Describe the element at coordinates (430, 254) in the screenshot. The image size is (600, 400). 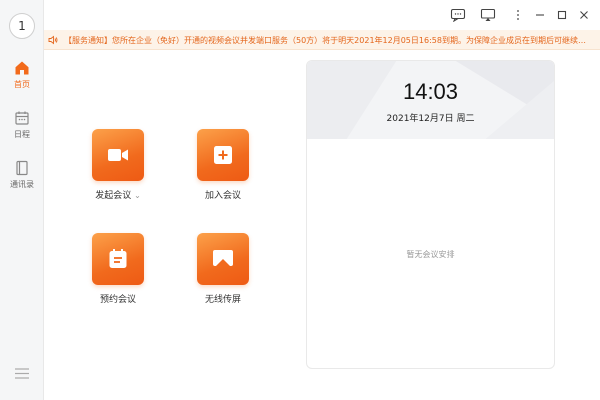
I see `empty-schedule-text: 暂无会议安排` at that location.